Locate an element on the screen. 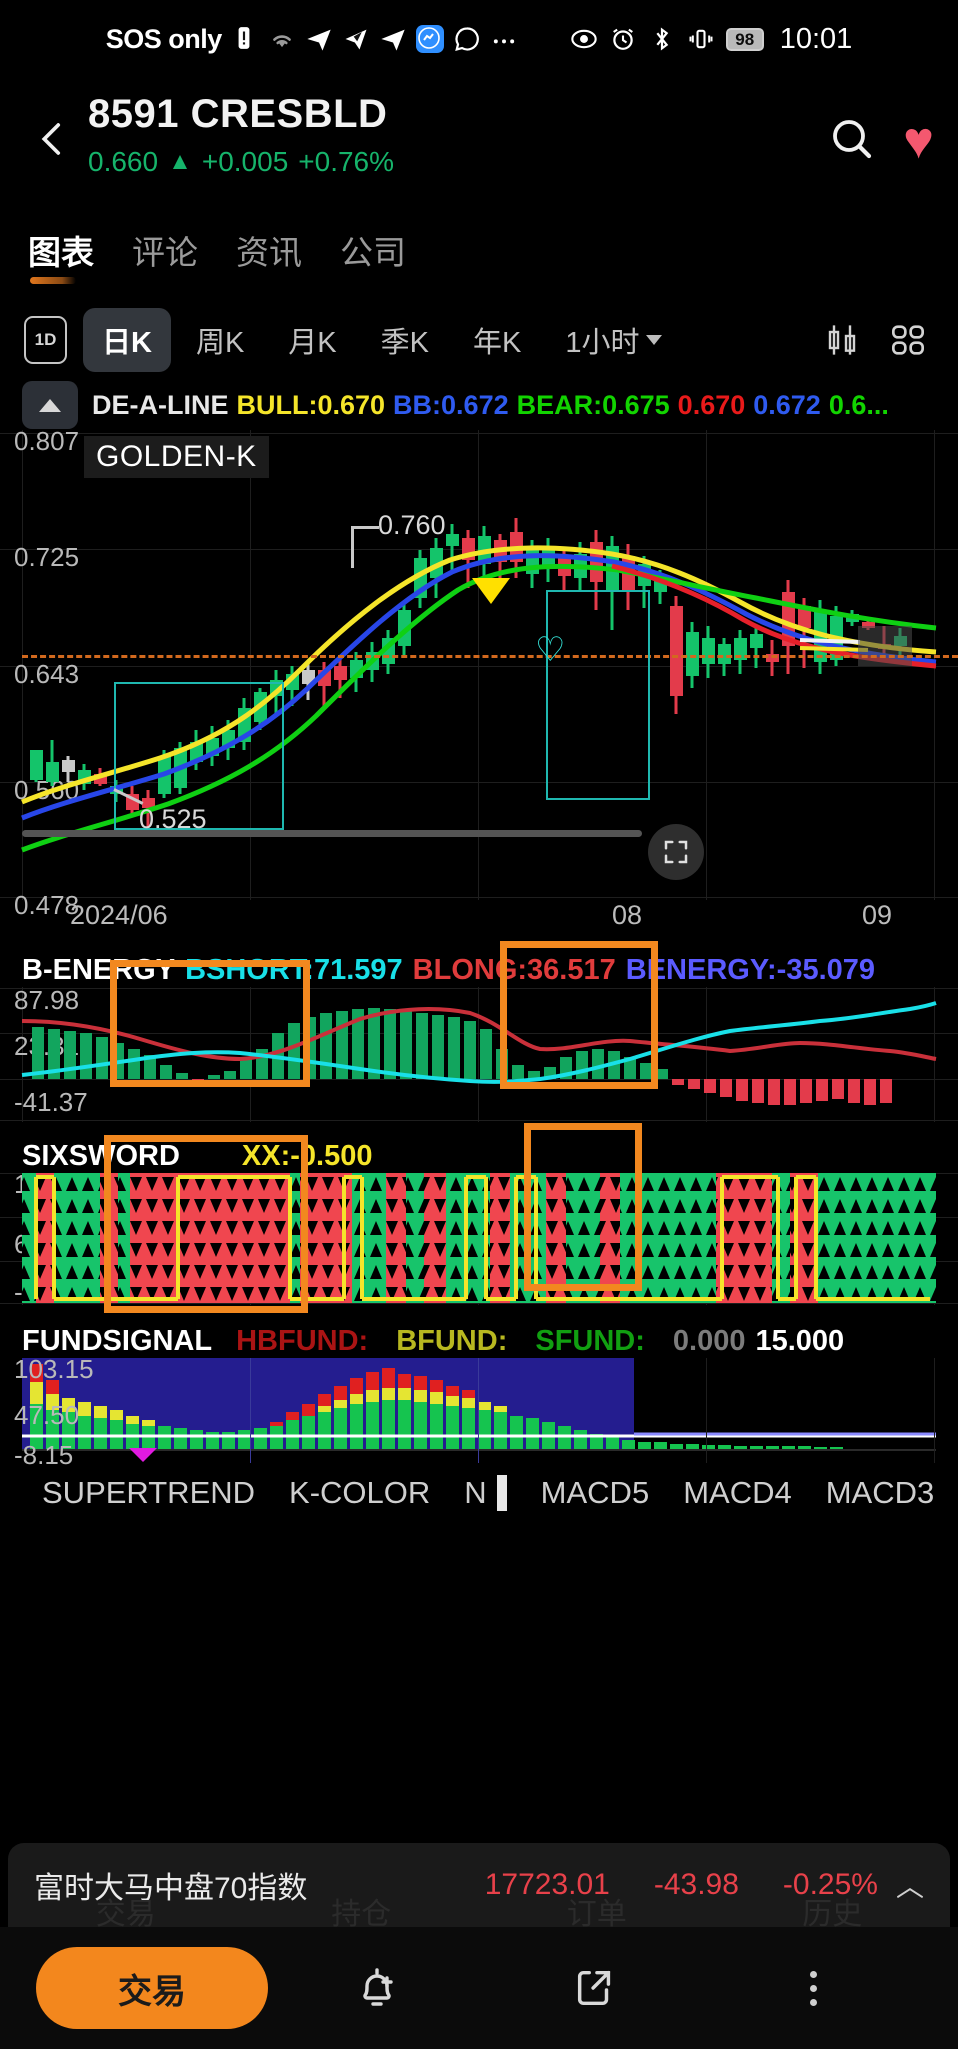 The width and height of the screenshot is (958, 2049). index-change: -43.98 is located at coordinates (696, 1884).